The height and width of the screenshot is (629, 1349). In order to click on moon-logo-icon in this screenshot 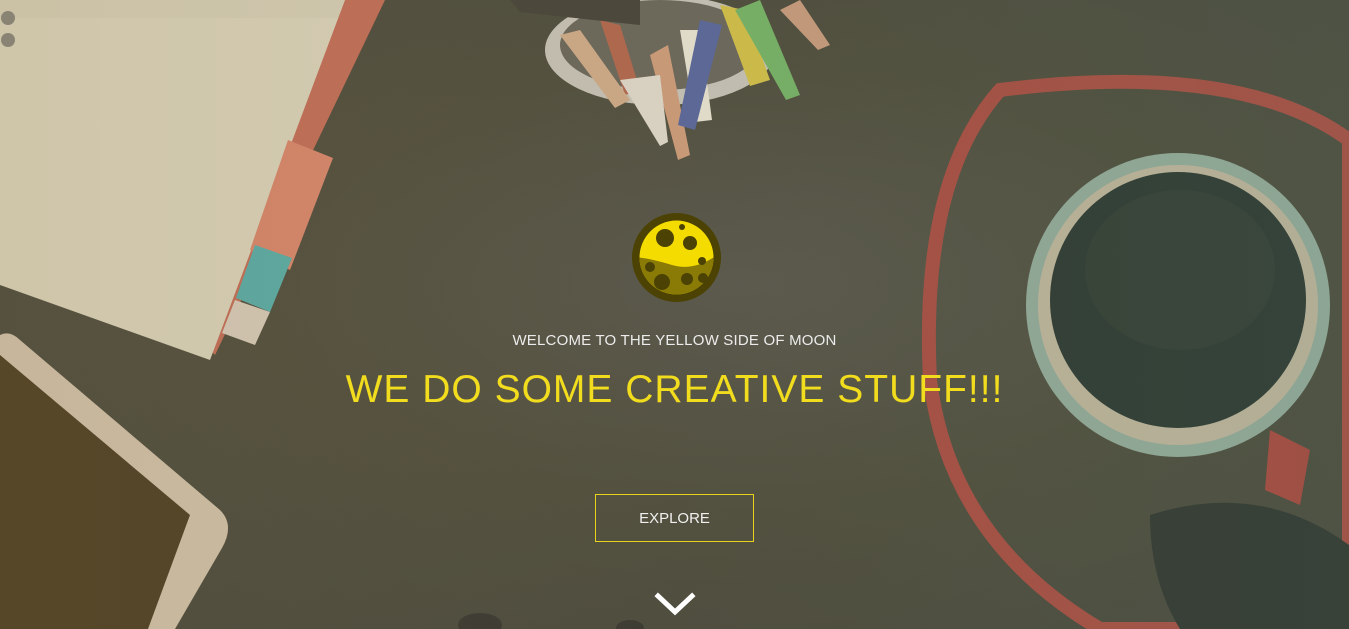, I will do `click(676, 257)`.